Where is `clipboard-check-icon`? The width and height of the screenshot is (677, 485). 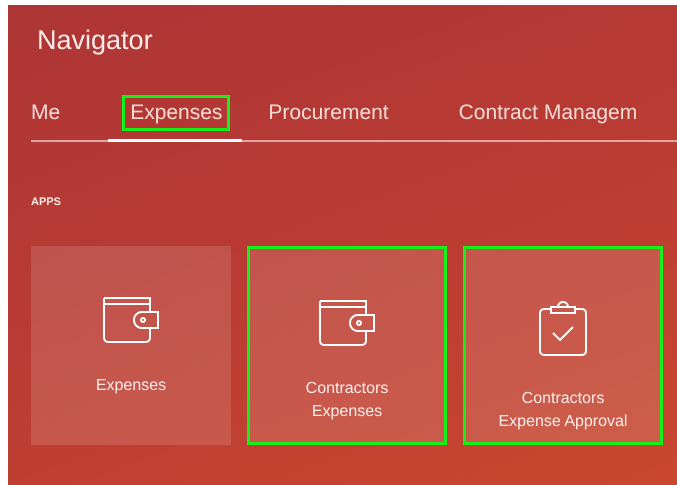 clipboard-check-icon is located at coordinates (563, 328).